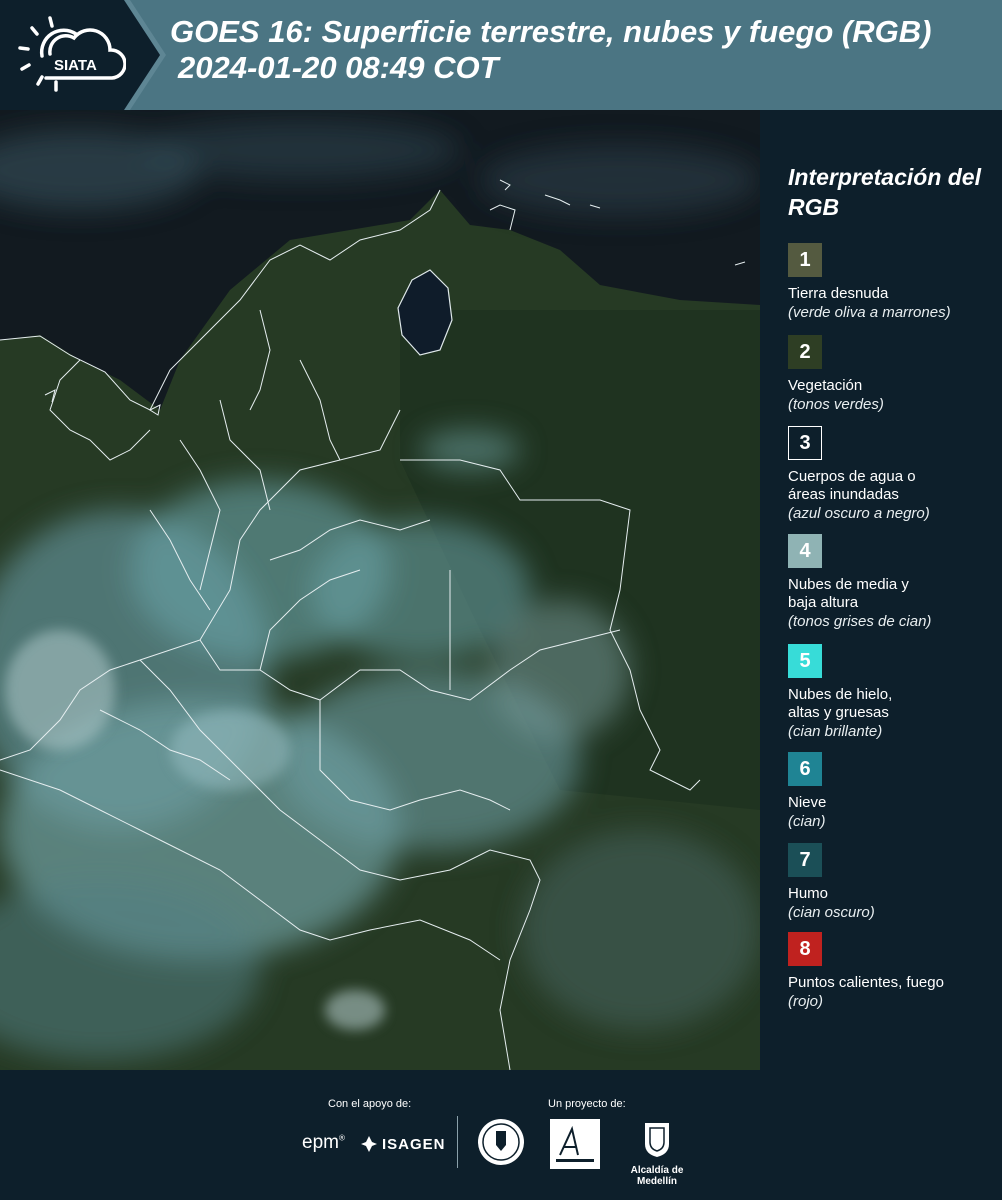 The width and height of the screenshot is (1002, 1200). I want to click on legend-note: (cian), so click(807, 821).